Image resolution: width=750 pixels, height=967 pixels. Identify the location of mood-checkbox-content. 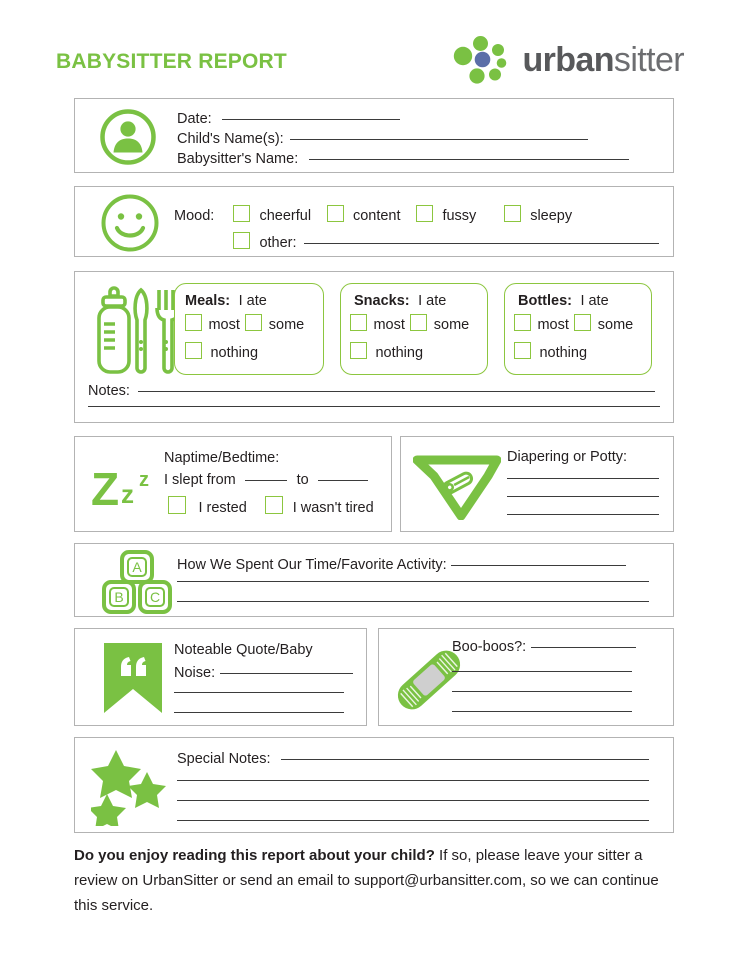
(335, 213).